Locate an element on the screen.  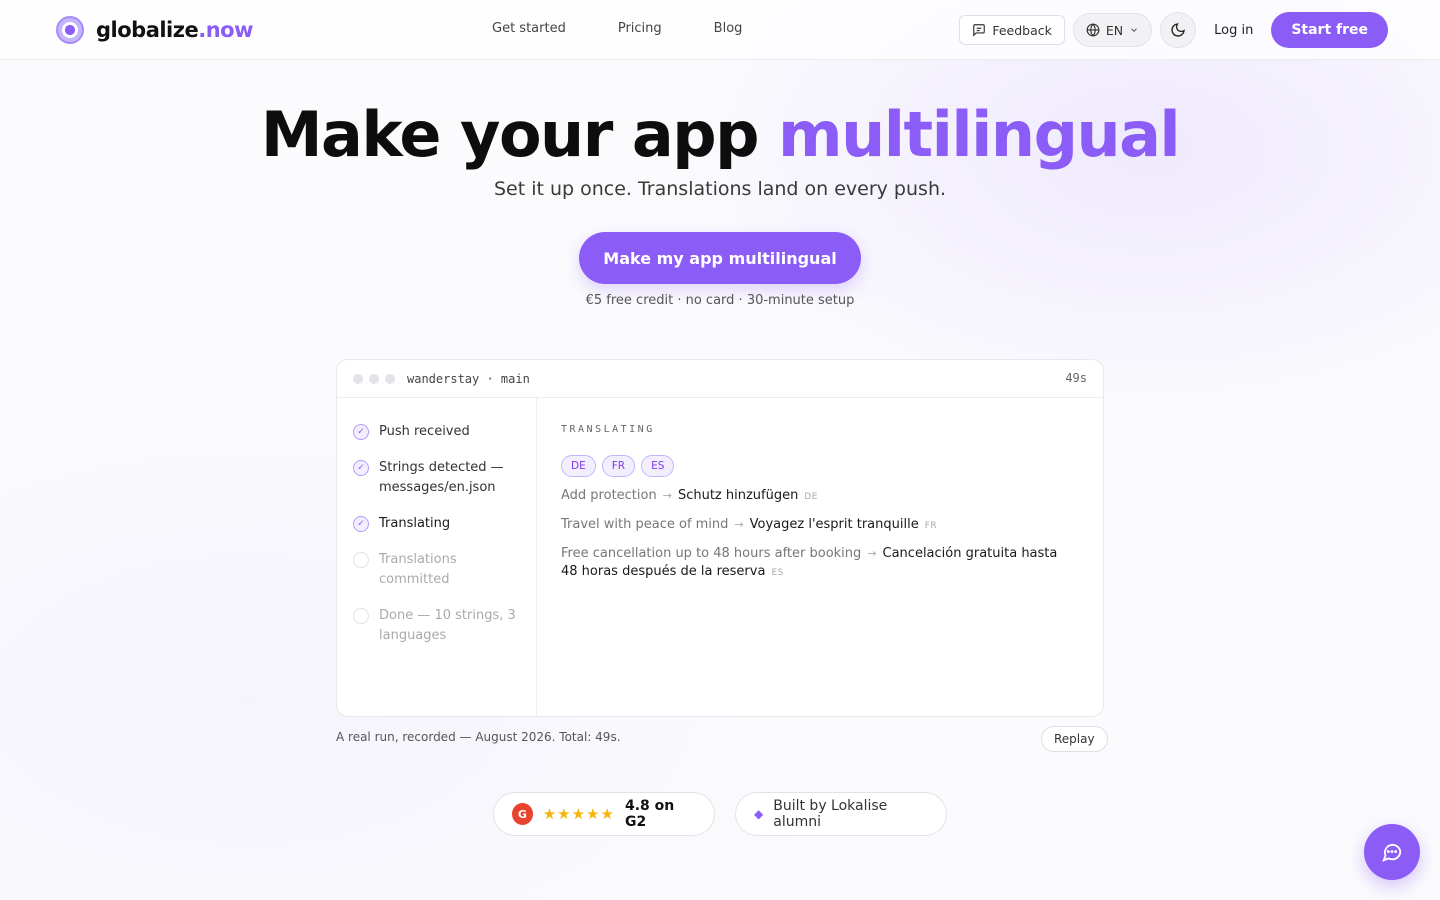
step-item: ✓ Translating is located at coordinates (436, 524).